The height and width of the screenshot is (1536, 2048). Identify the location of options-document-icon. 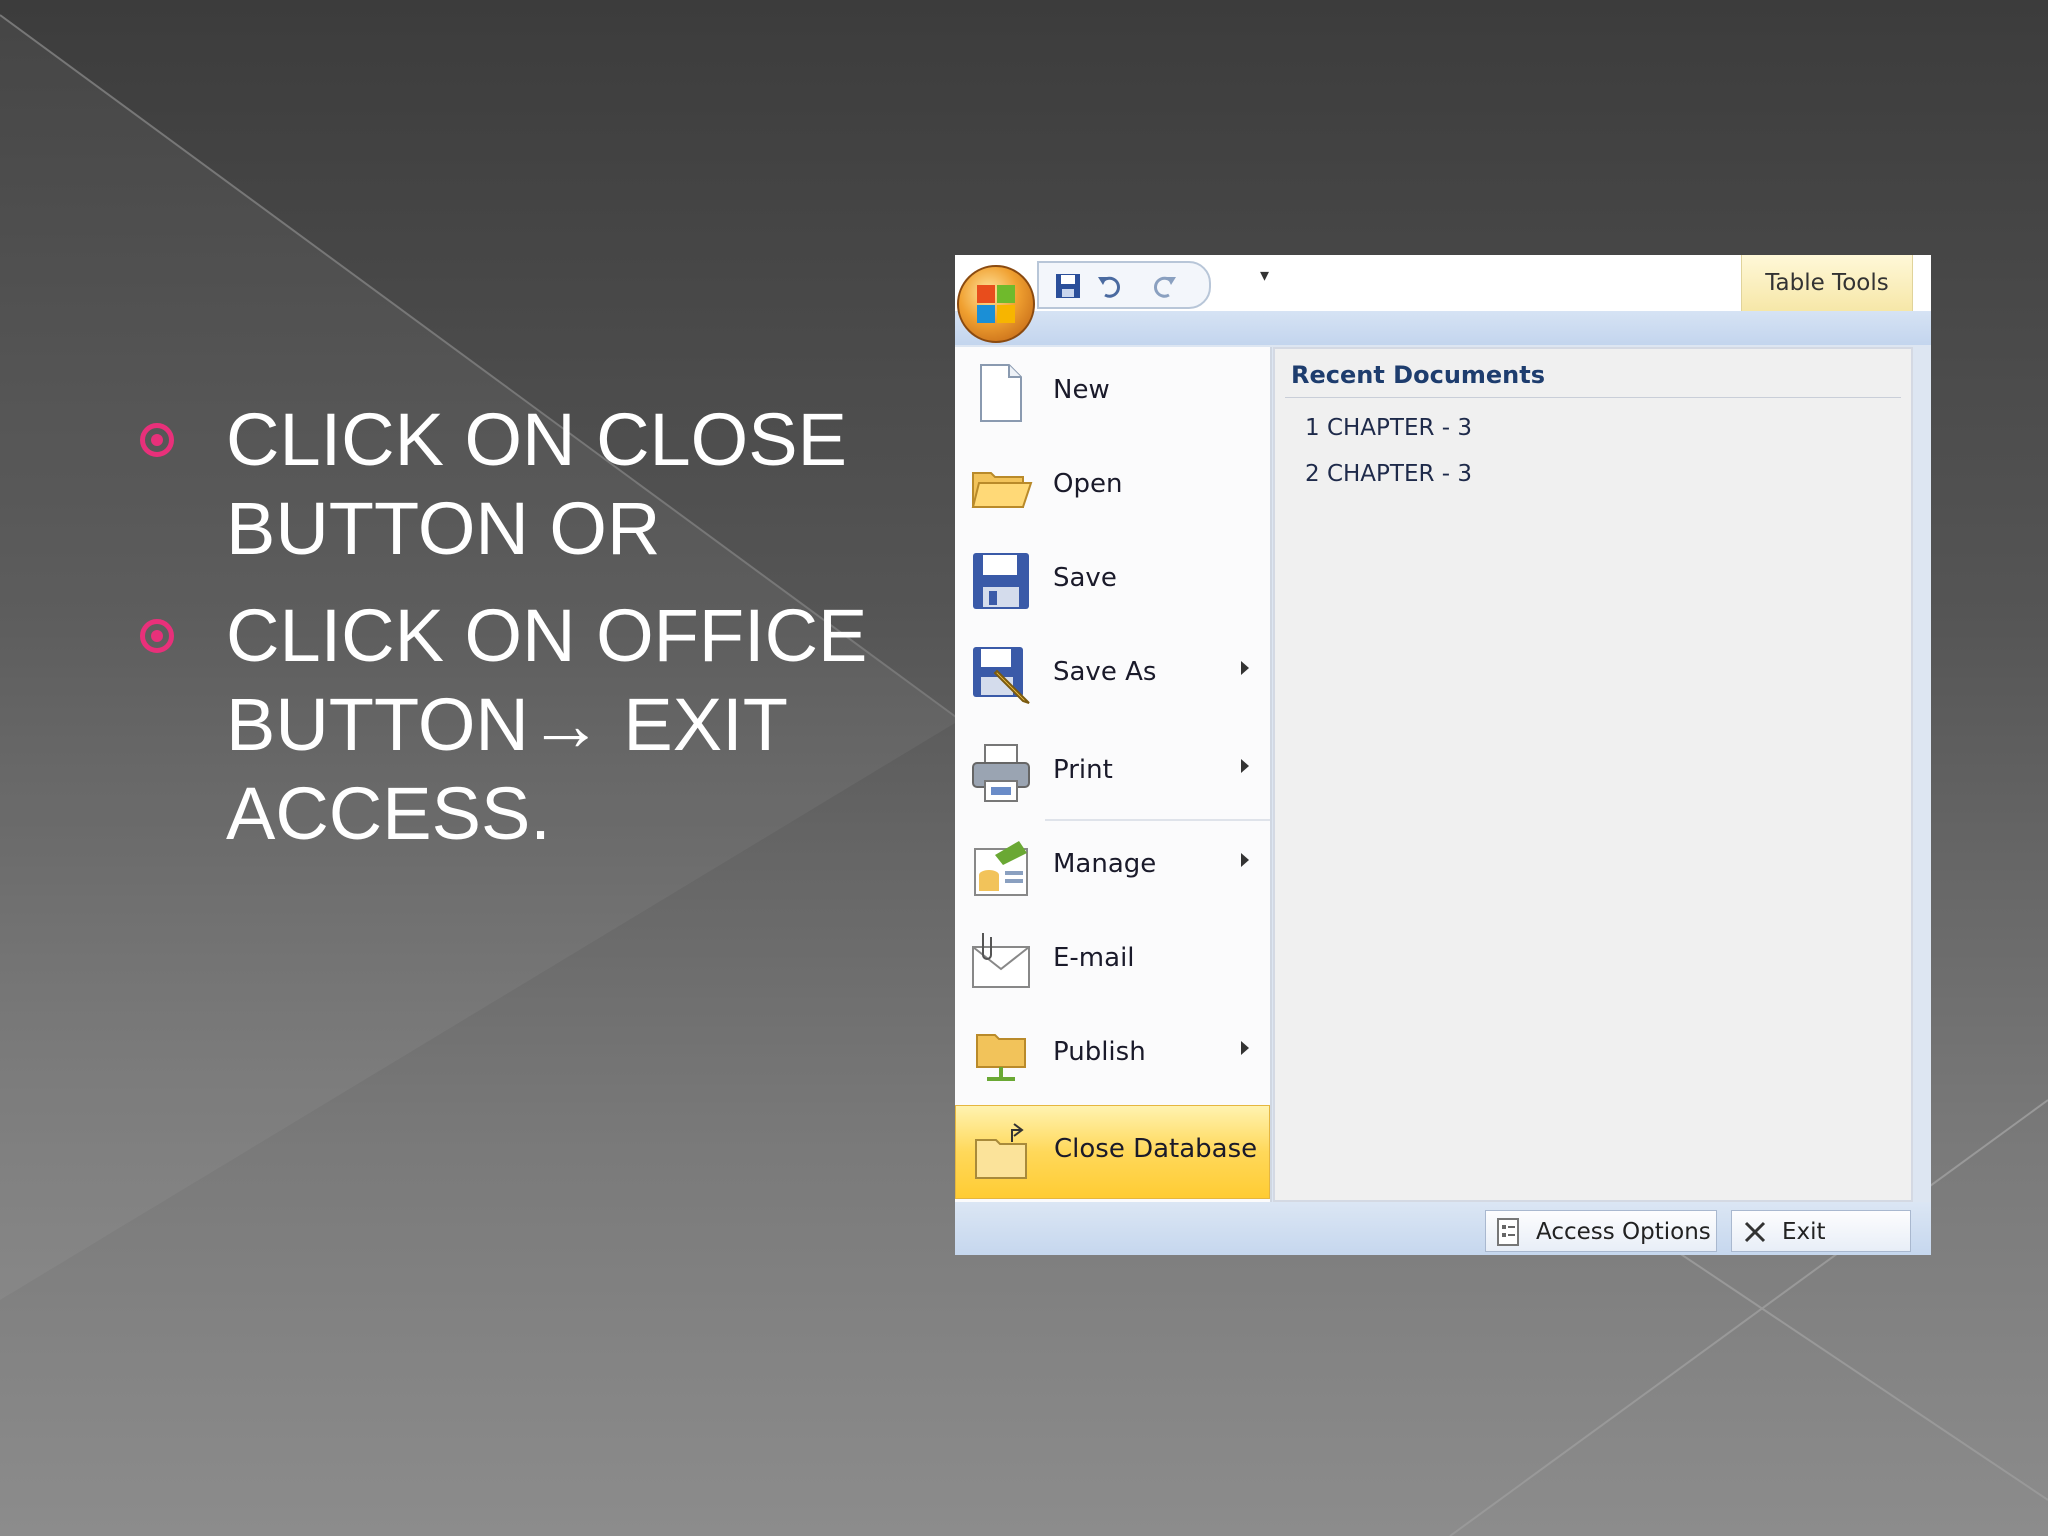
(1508, 1232).